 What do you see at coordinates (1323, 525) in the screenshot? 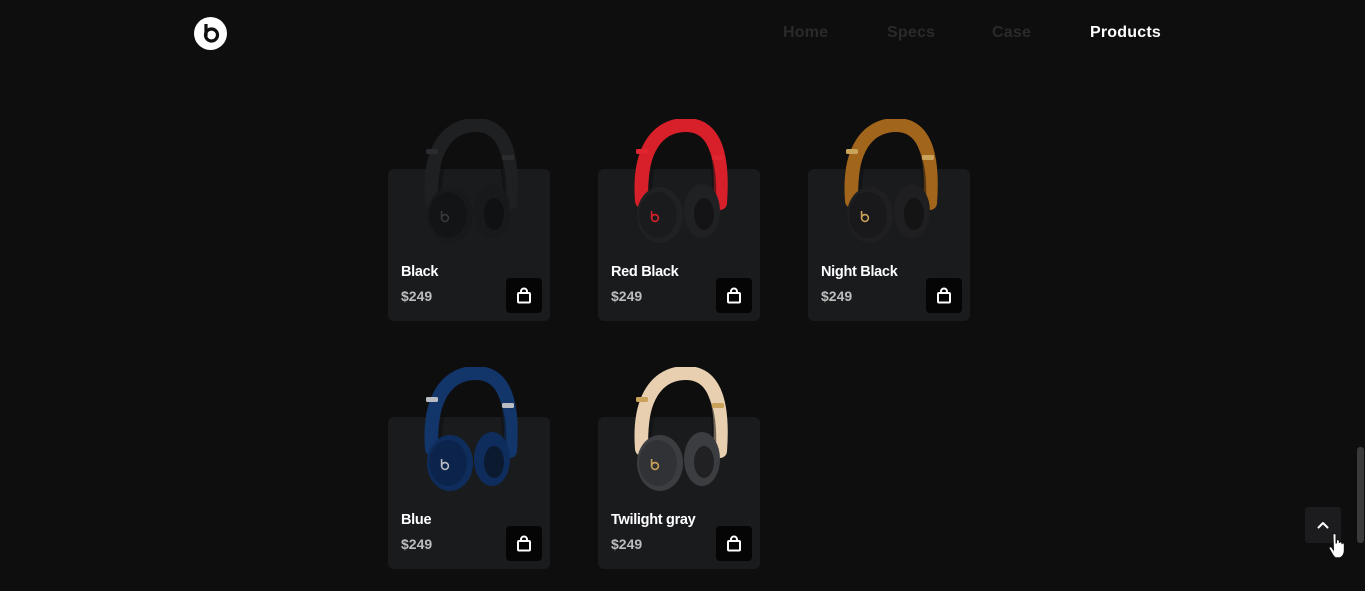
I see `chevron-up-icon` at bounding box center [1323, 525].